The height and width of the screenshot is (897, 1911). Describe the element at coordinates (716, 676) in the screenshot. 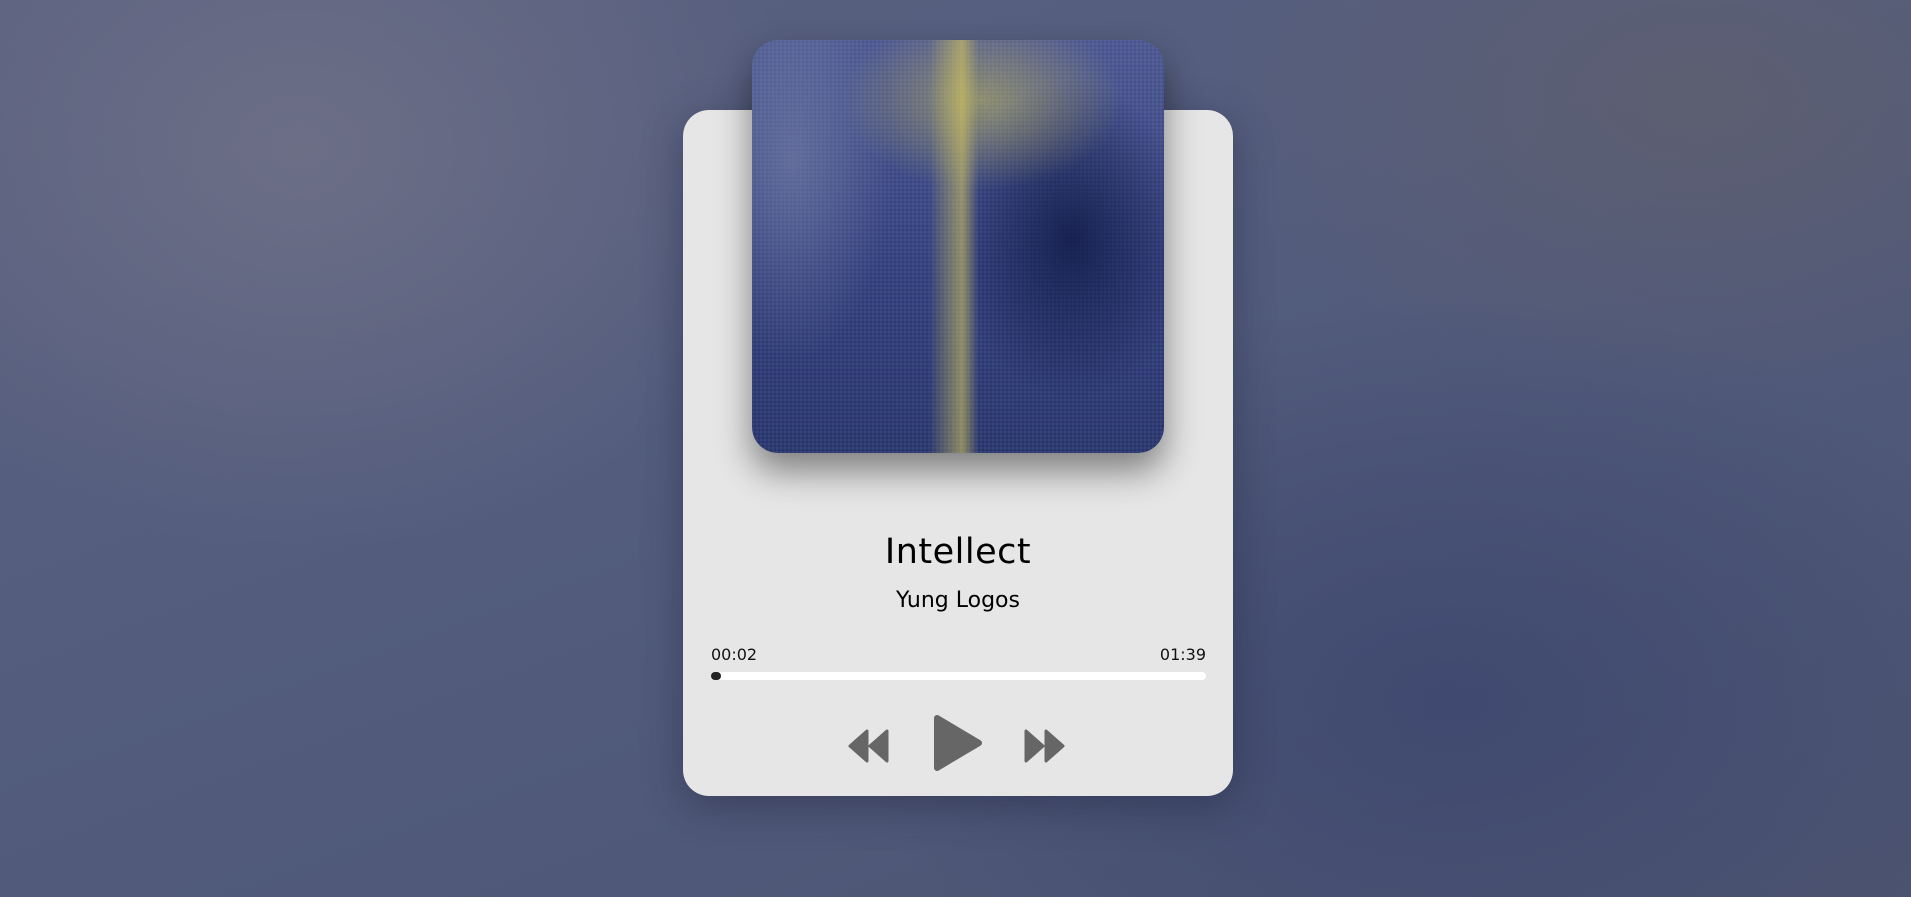

I see `progress-fill` at that location.